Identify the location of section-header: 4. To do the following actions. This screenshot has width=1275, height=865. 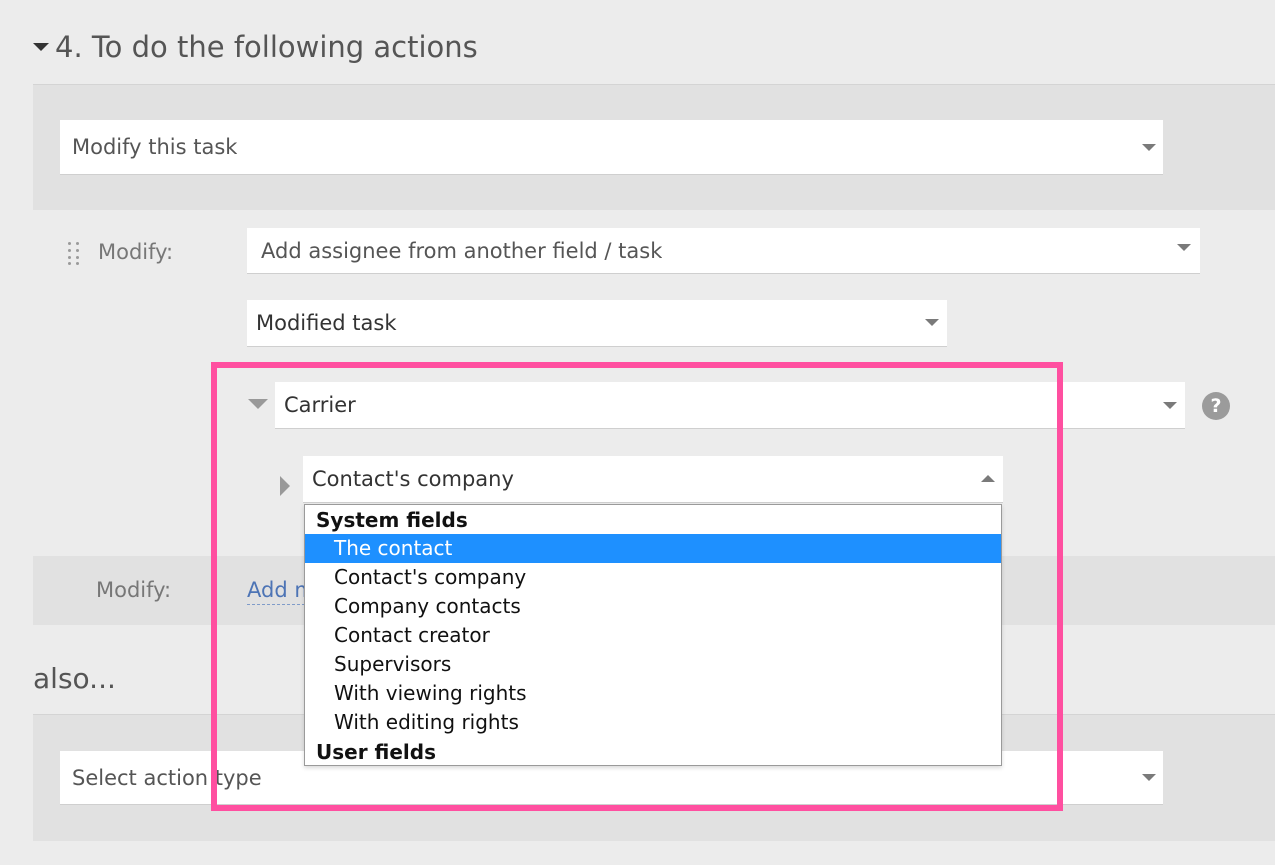
(255, 47).